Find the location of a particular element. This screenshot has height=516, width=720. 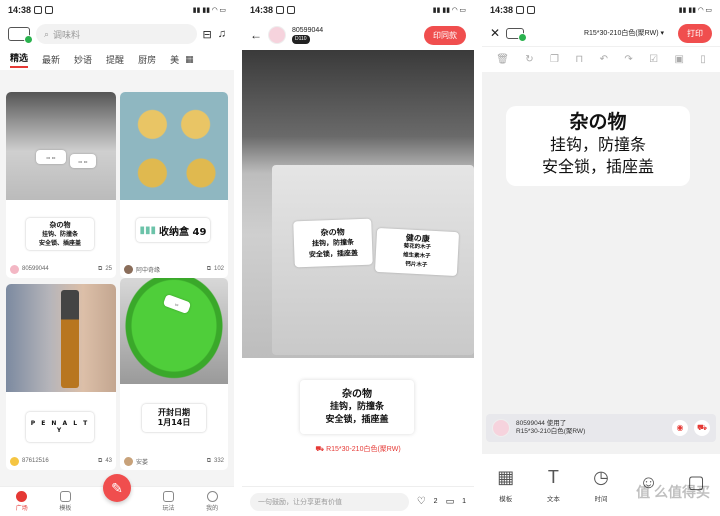

copy-icon: ❐ is located at coordinates (554, 59).